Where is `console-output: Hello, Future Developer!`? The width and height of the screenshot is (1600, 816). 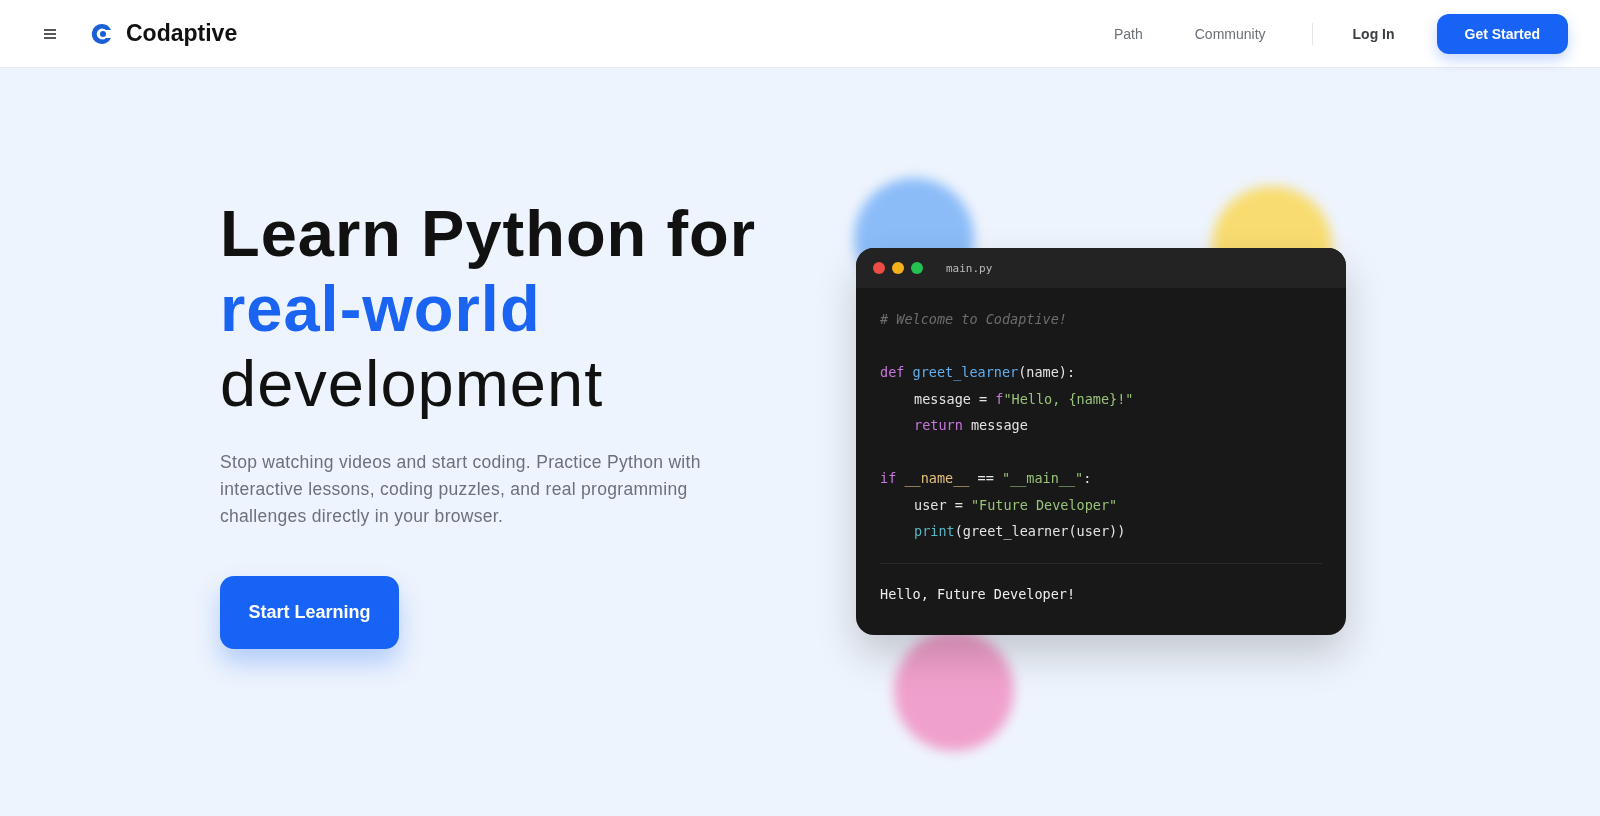 console-output: Hello, Future Developer! is located at coordinates (978, 593).